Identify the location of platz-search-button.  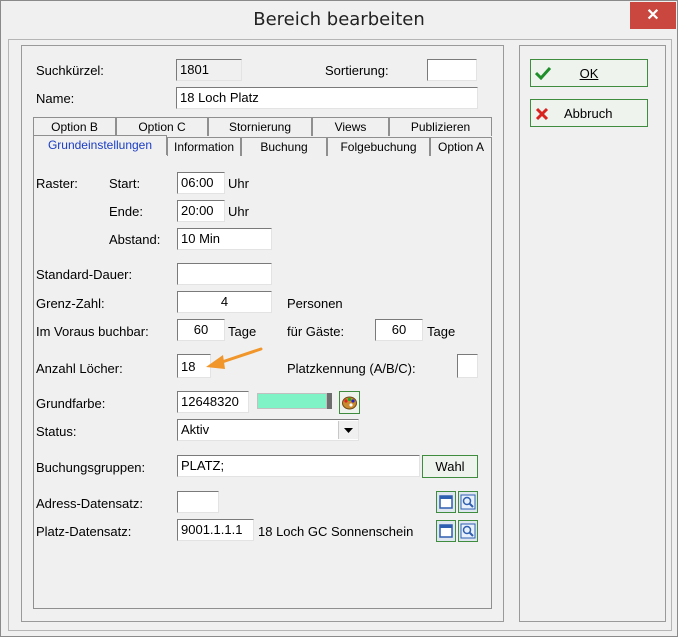
(468, 531).